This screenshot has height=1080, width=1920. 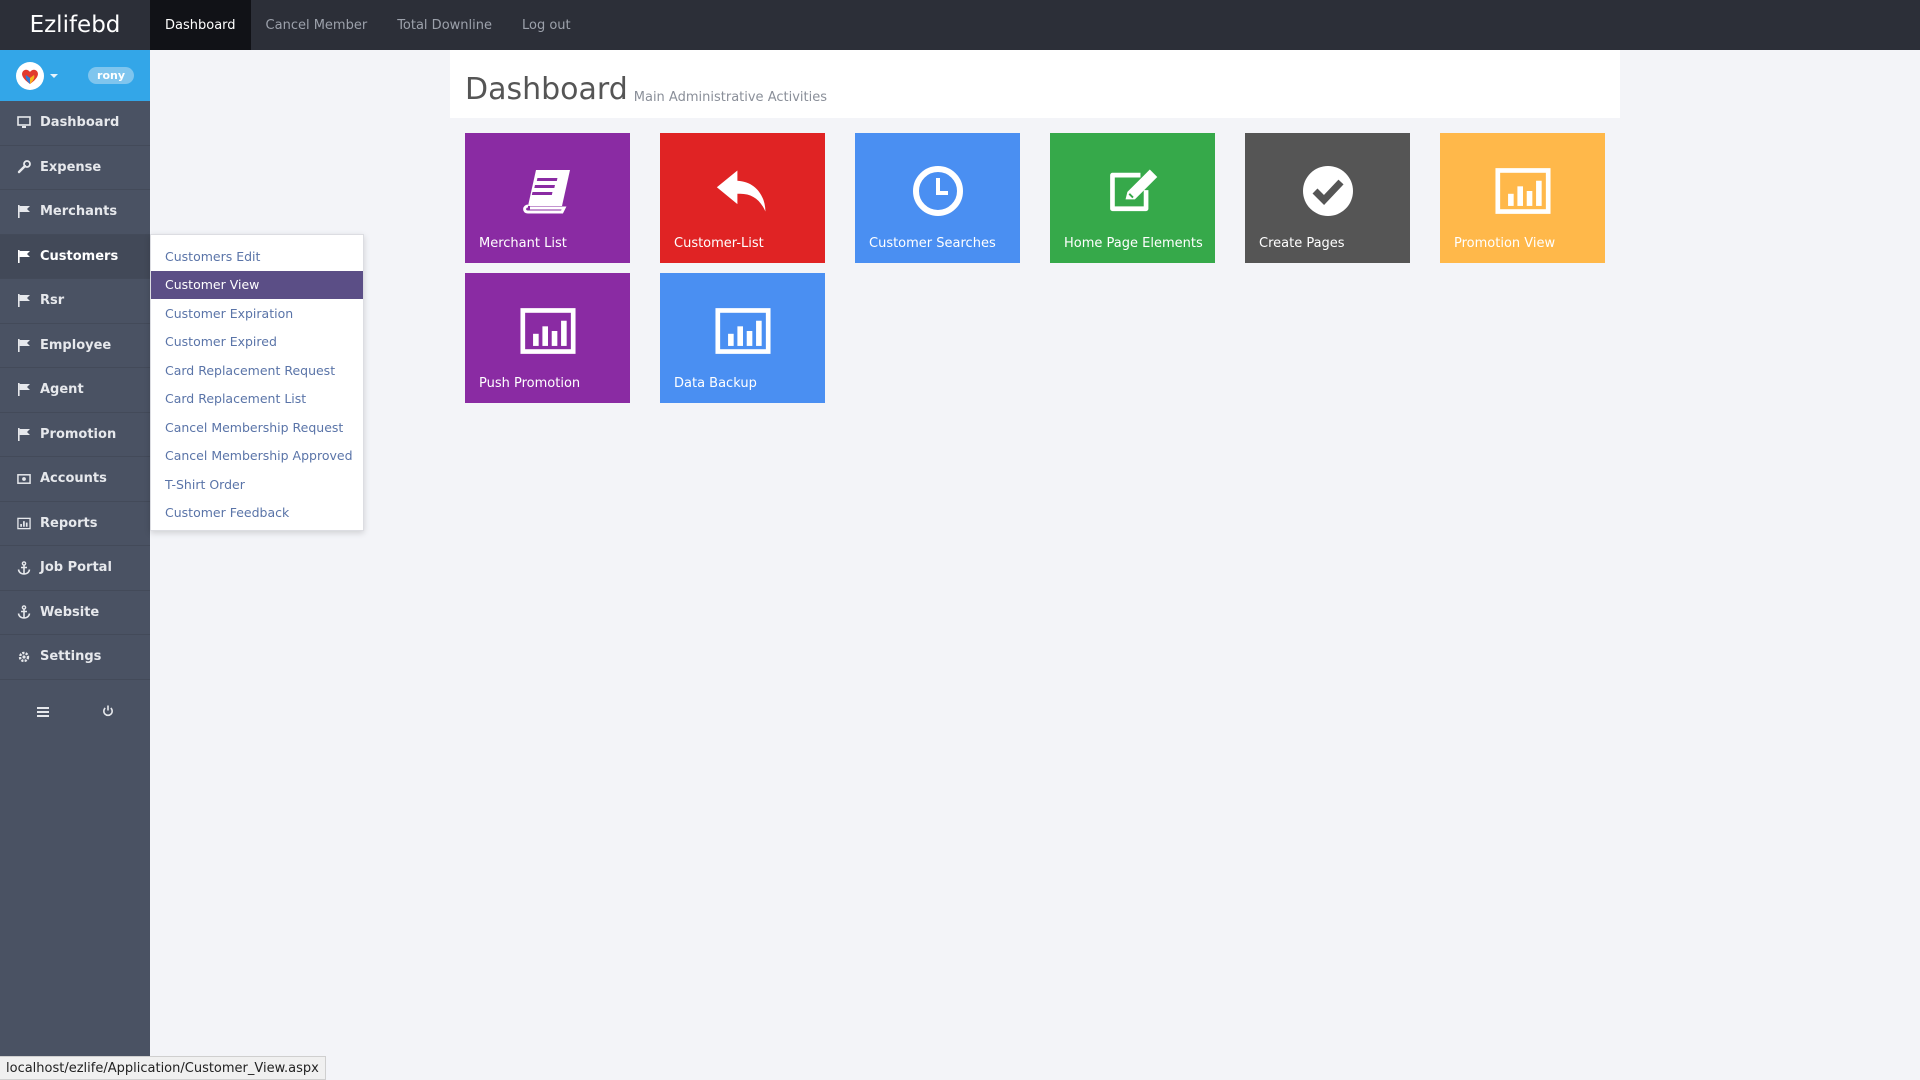 I want to click on sidebar-item-label: Employee, so click(x=76, y=345).